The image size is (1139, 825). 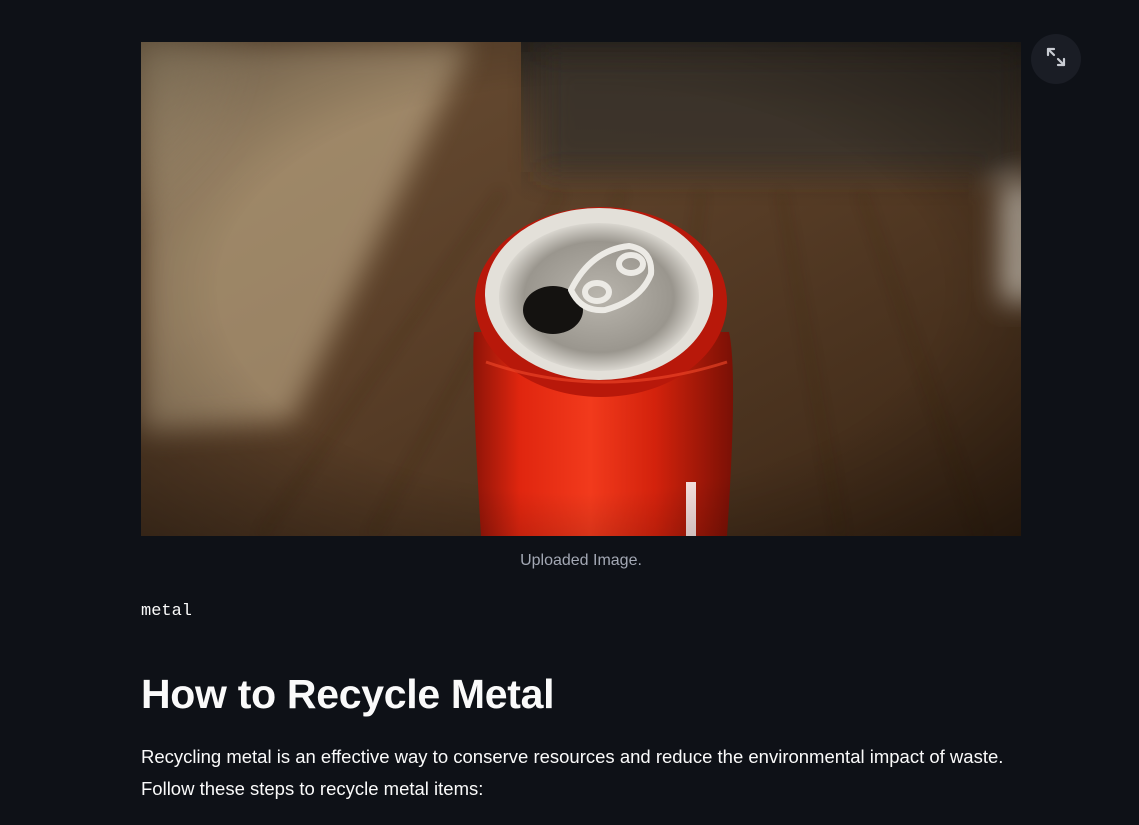 What do you see at coordinates (348, 694) in the screenshot?
I see `page-title: How to Recycle Metal` at bounding box center [348, 694].